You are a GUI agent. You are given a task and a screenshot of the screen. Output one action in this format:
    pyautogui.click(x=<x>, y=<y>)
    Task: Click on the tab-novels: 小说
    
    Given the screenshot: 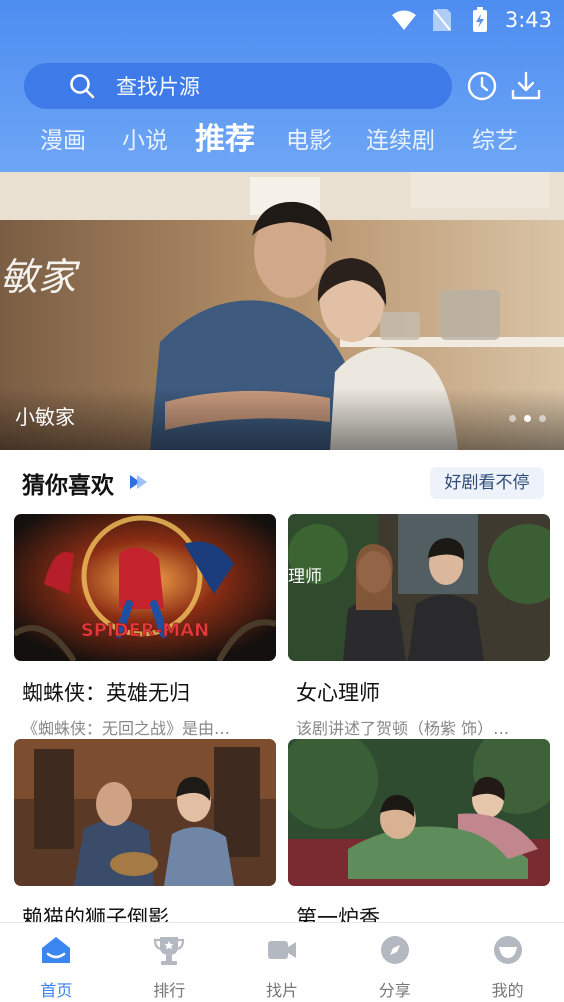 What is the action you would take?
    pyautogui.click(x=145, y=141)
    